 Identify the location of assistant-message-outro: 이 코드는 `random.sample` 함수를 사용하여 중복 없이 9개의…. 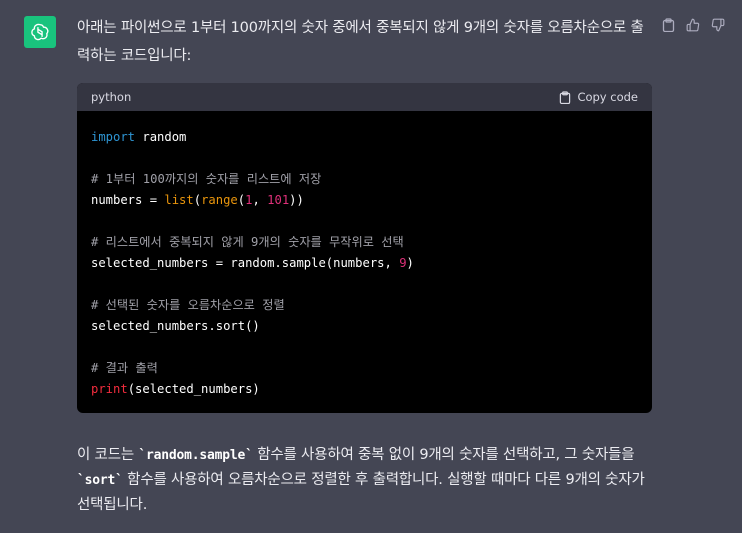
(364, 480).